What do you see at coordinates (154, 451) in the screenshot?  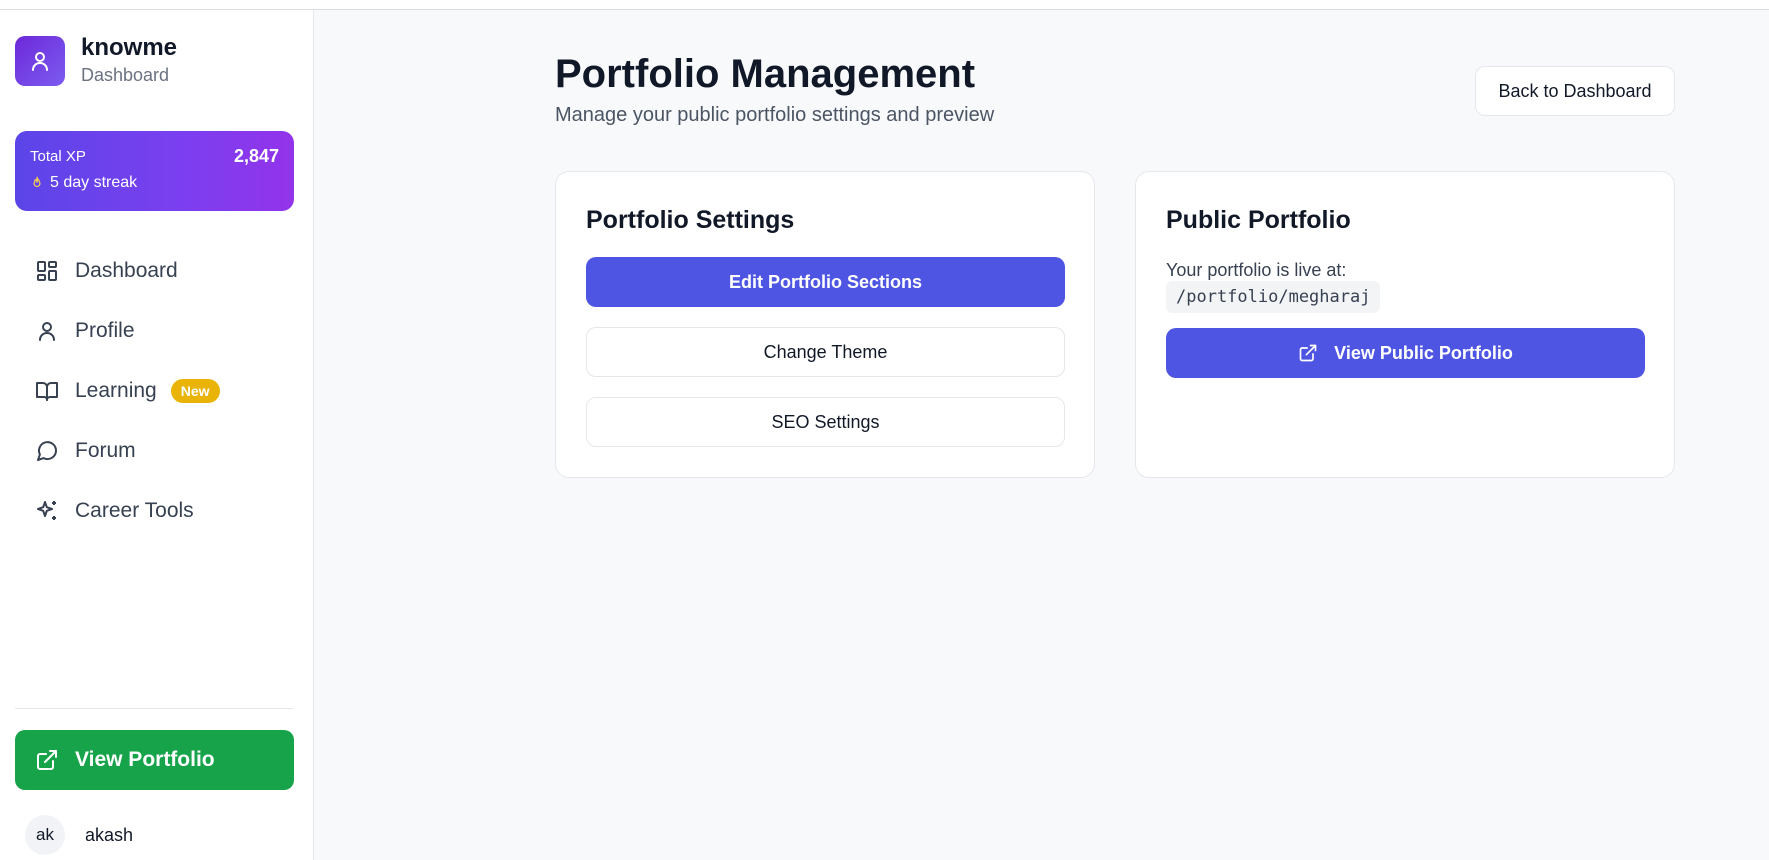 I see `sidebar-item-forum: Forum` at bounding box center [154, 451].